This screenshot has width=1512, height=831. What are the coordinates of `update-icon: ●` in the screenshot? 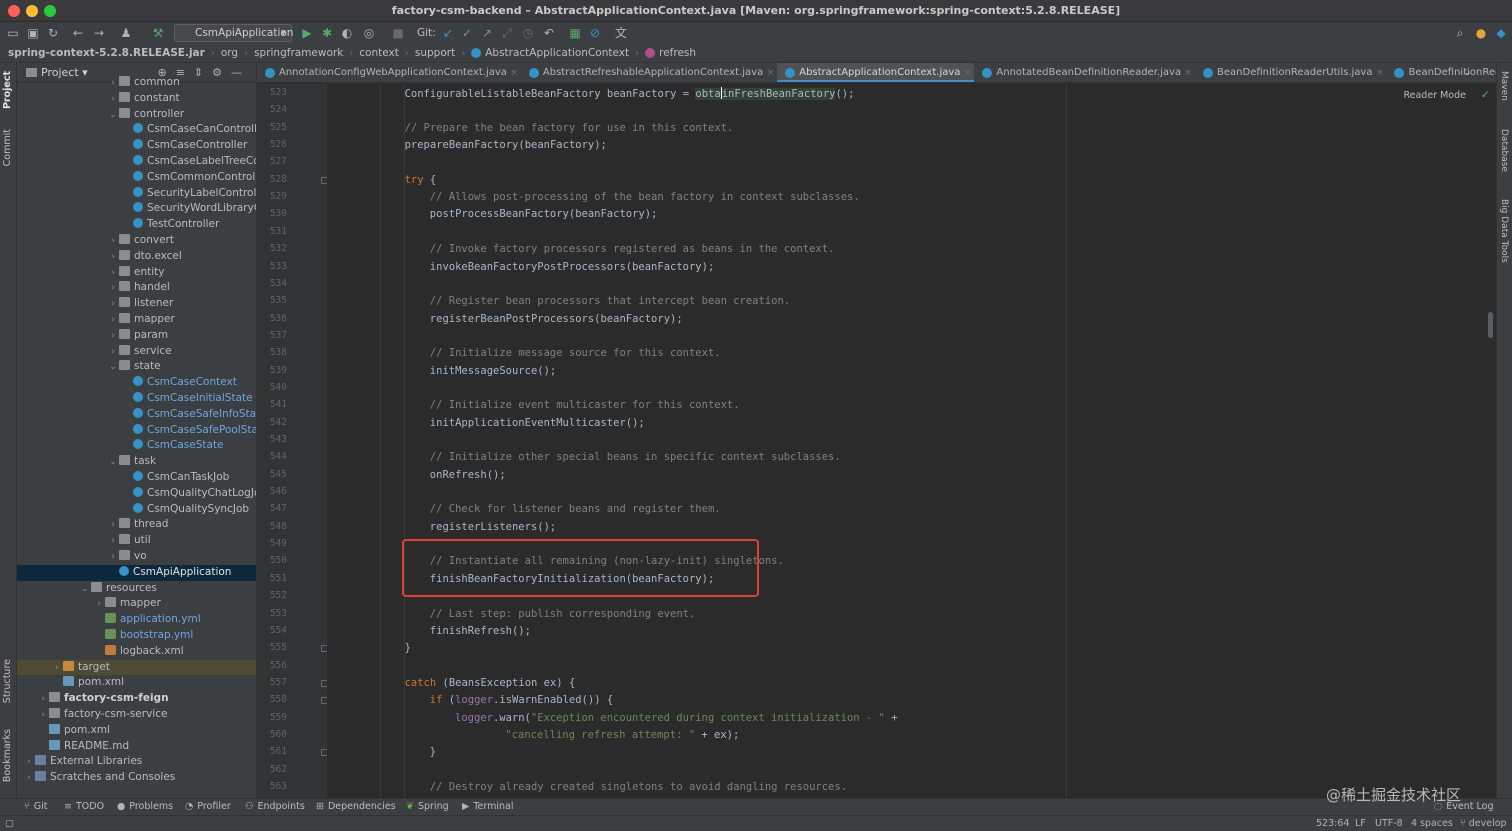 It's located at (1481, 33).